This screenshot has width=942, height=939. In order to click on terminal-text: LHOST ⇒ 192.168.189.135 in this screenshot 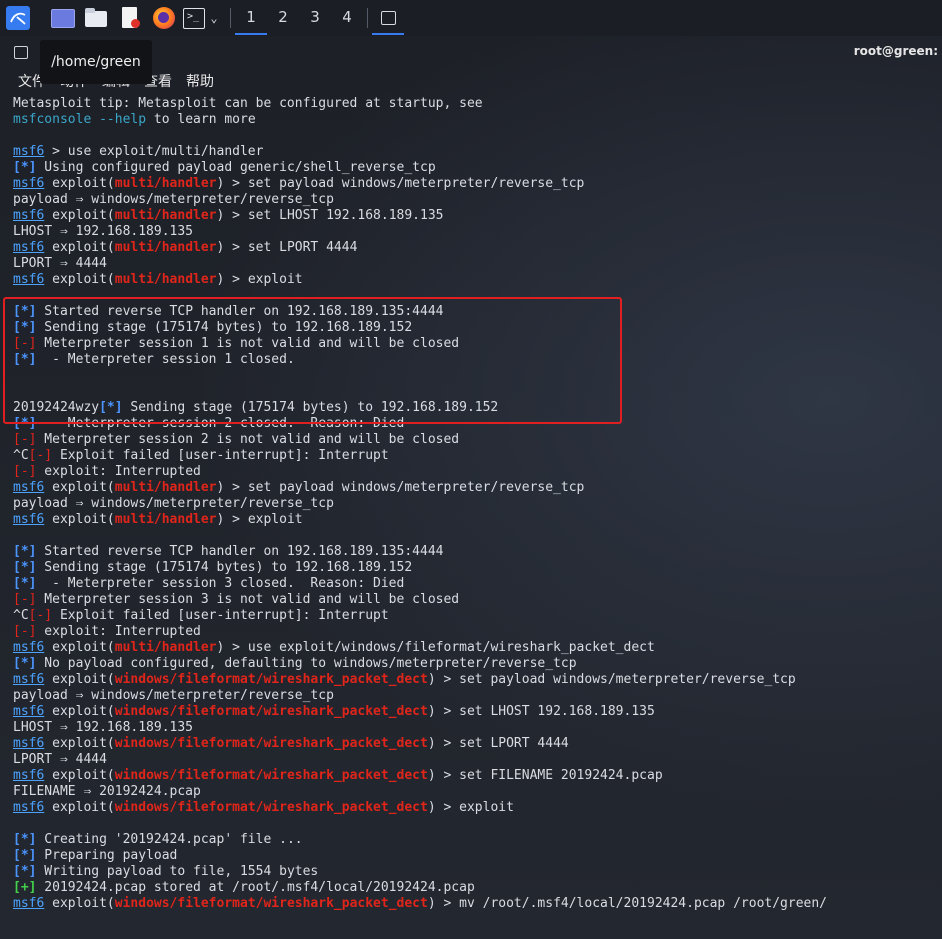, I will do `click(103, 727)`.